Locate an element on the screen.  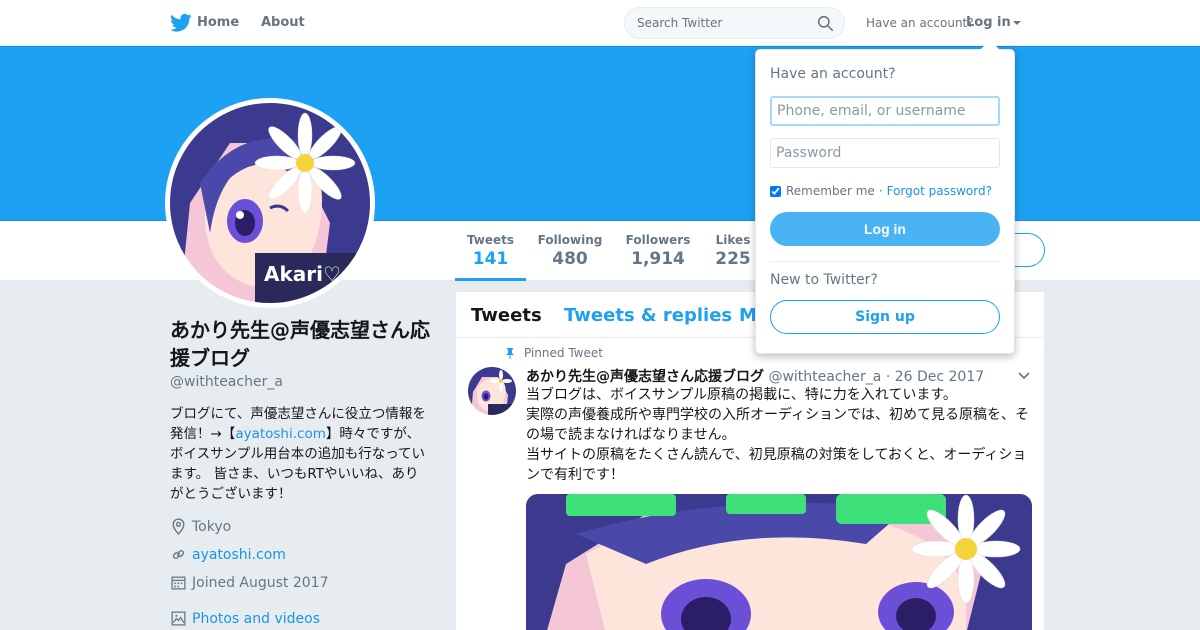
search-input is located at coordinates (727, 23).